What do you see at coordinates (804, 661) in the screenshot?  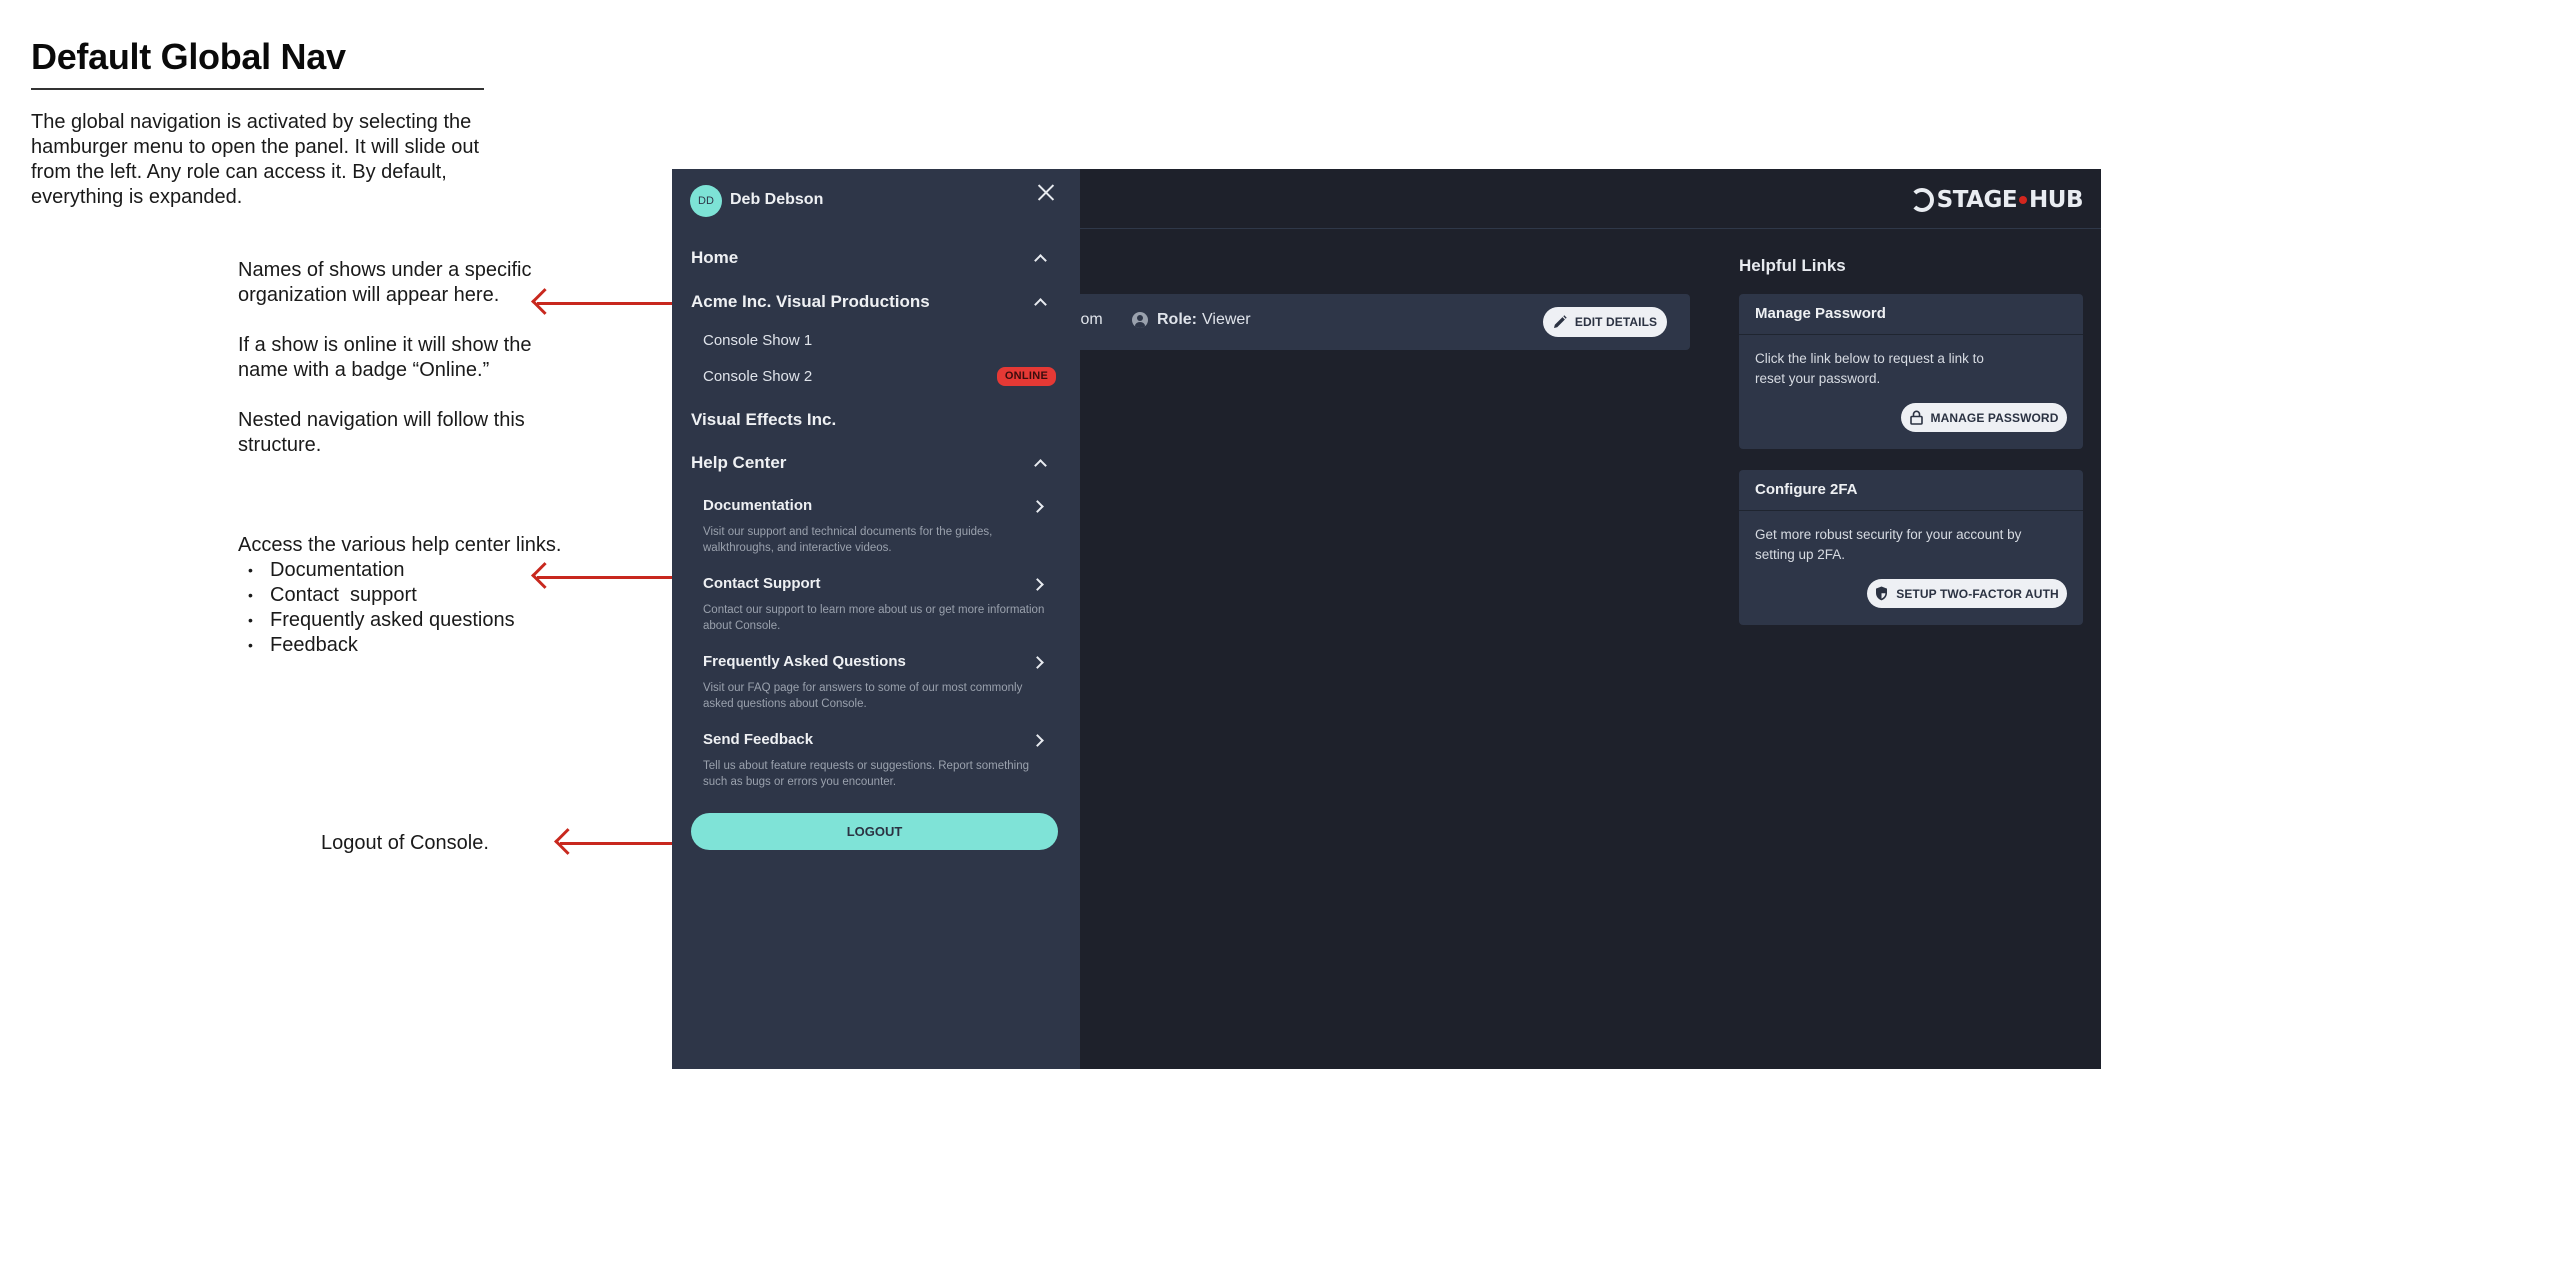 I see `help-item-faq: Frequently Asked Questions` at bounding box center [804, 661].